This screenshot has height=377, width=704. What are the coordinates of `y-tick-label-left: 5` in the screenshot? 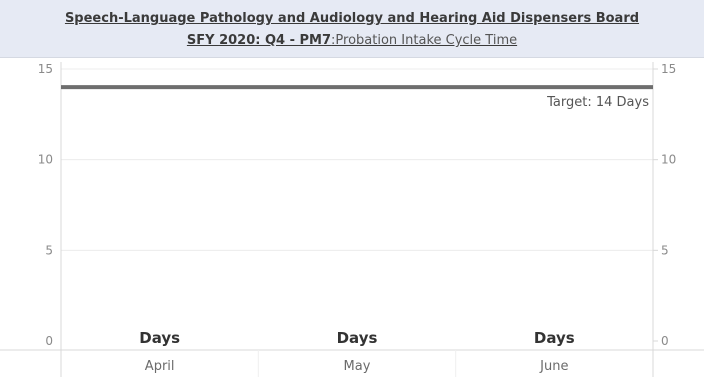 It's located at (49, 250).